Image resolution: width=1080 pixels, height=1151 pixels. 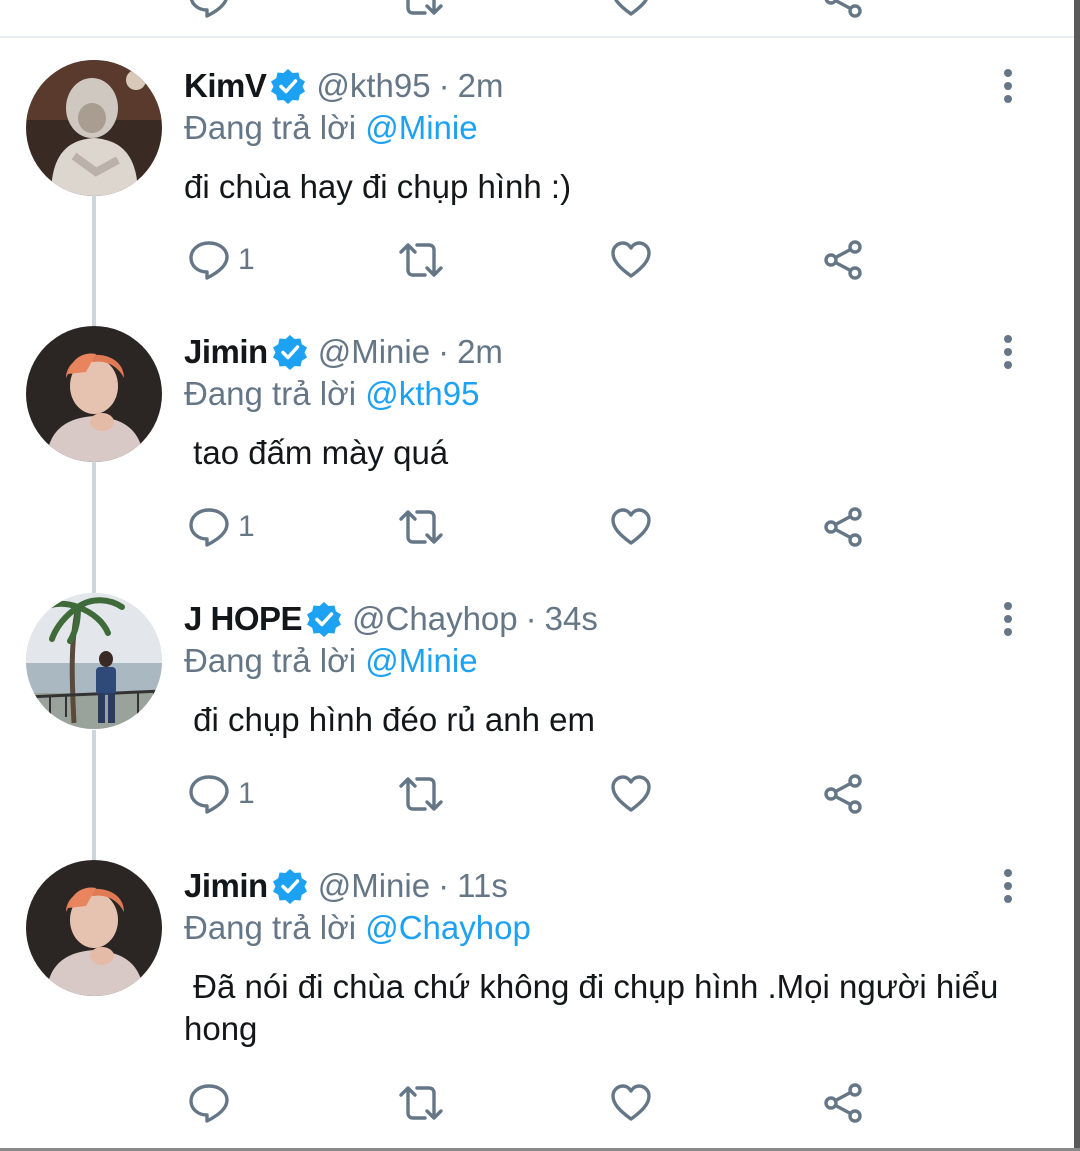 I want to click on timestamp: 34s, so click(x=571, y=619).